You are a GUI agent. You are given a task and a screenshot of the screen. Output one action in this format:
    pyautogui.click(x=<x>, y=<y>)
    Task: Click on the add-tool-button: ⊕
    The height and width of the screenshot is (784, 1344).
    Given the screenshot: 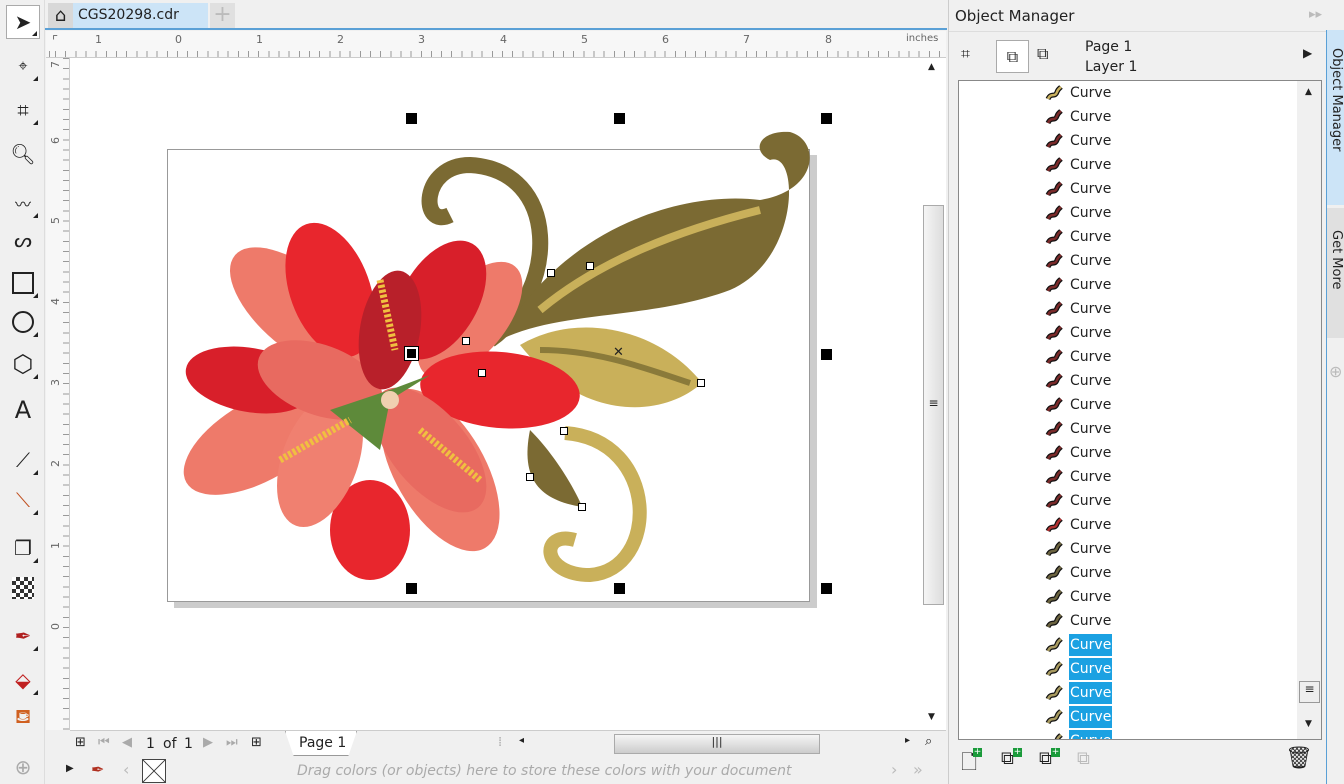 What is the action you would take?
    pyautogui.click(x=23, y=767)
    